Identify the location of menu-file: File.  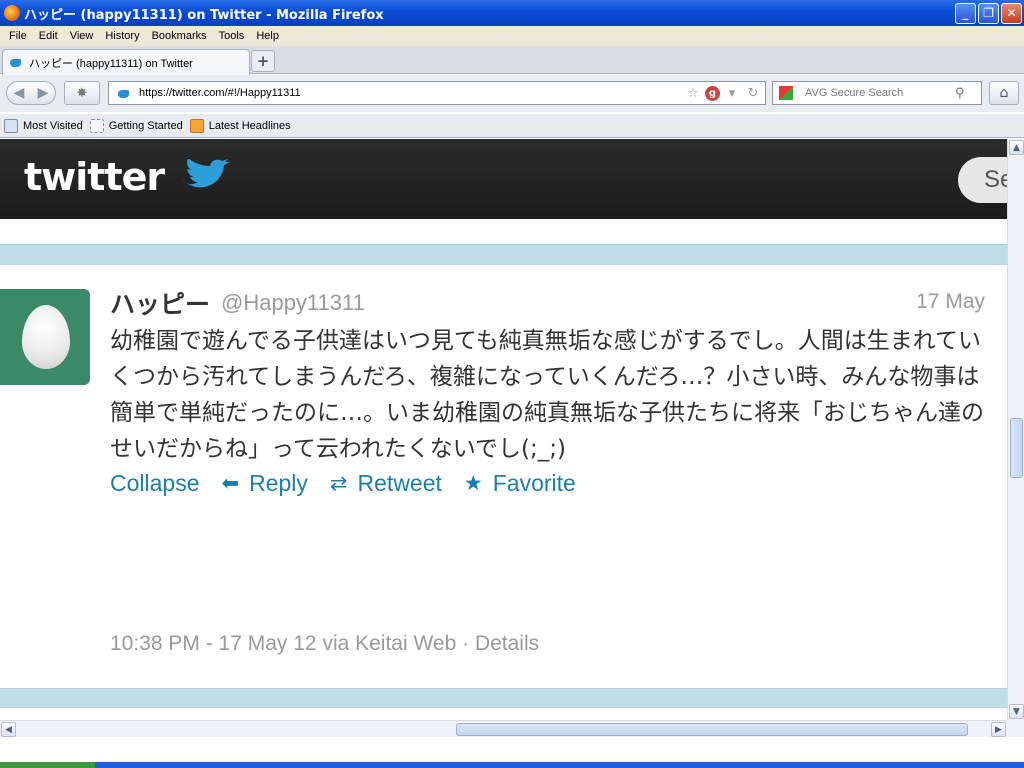
(18, 36).